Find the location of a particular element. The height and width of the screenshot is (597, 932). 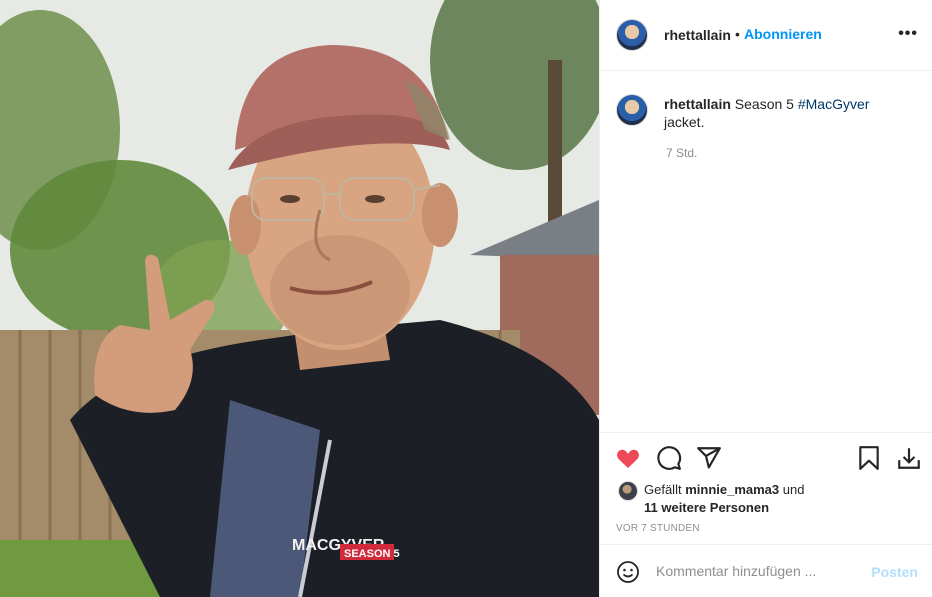

author-username: rhettallain is located at coordinates (697, 35).